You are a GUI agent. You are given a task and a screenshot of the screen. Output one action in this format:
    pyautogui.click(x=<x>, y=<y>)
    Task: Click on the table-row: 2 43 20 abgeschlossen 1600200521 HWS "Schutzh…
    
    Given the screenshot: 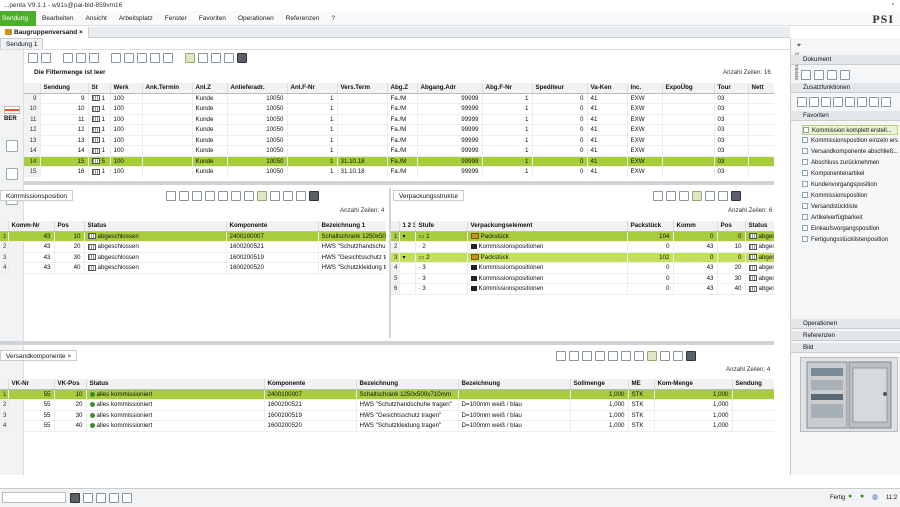 What is the action you would take?
    pyautogui.click(x=193, y=247)
    